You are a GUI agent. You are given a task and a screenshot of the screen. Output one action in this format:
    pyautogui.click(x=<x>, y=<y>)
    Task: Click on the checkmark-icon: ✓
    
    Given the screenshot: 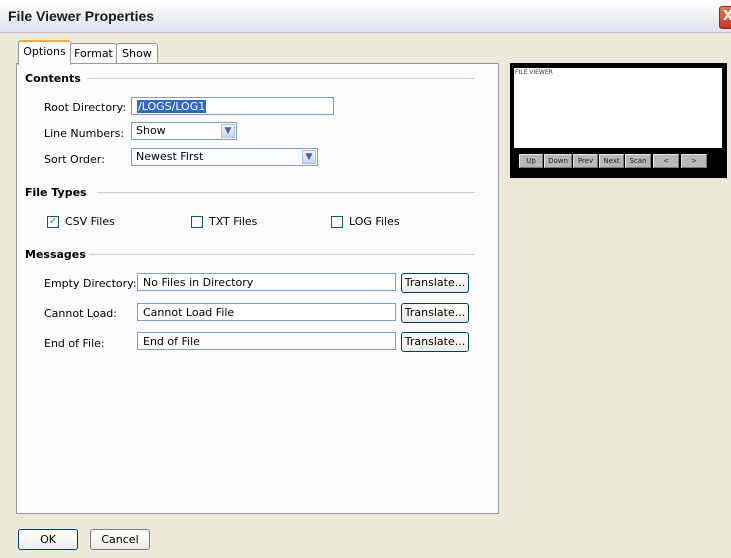 What is the action you would take?
    pyautogui.click(x=53, y=221)
    